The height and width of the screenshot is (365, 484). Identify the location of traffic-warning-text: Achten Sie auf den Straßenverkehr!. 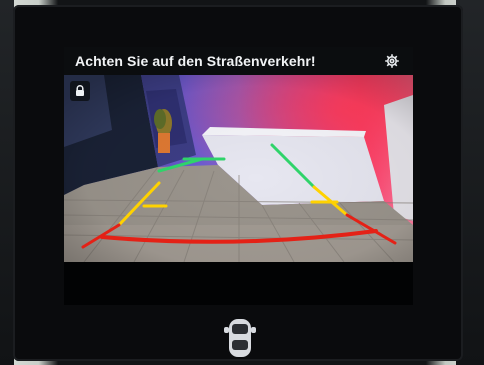
(195, 61).